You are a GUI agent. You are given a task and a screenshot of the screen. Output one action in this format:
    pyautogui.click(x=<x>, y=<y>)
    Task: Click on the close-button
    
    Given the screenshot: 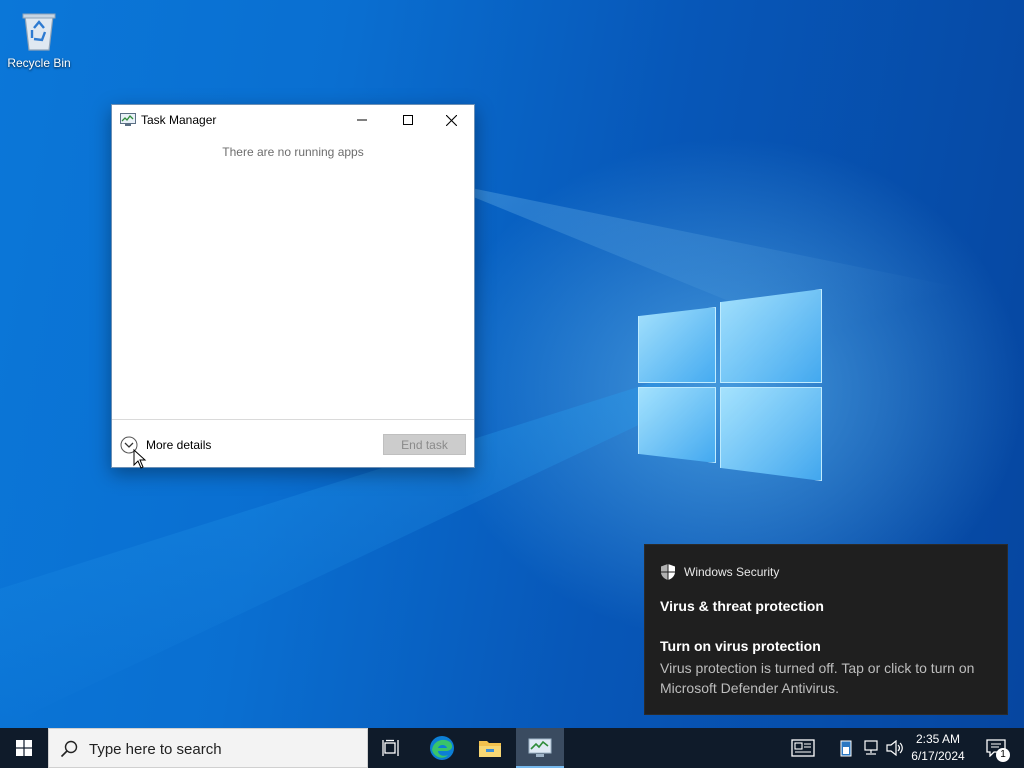 What is the action you would take?
    pyautogui.click(x=451, y=120)
    